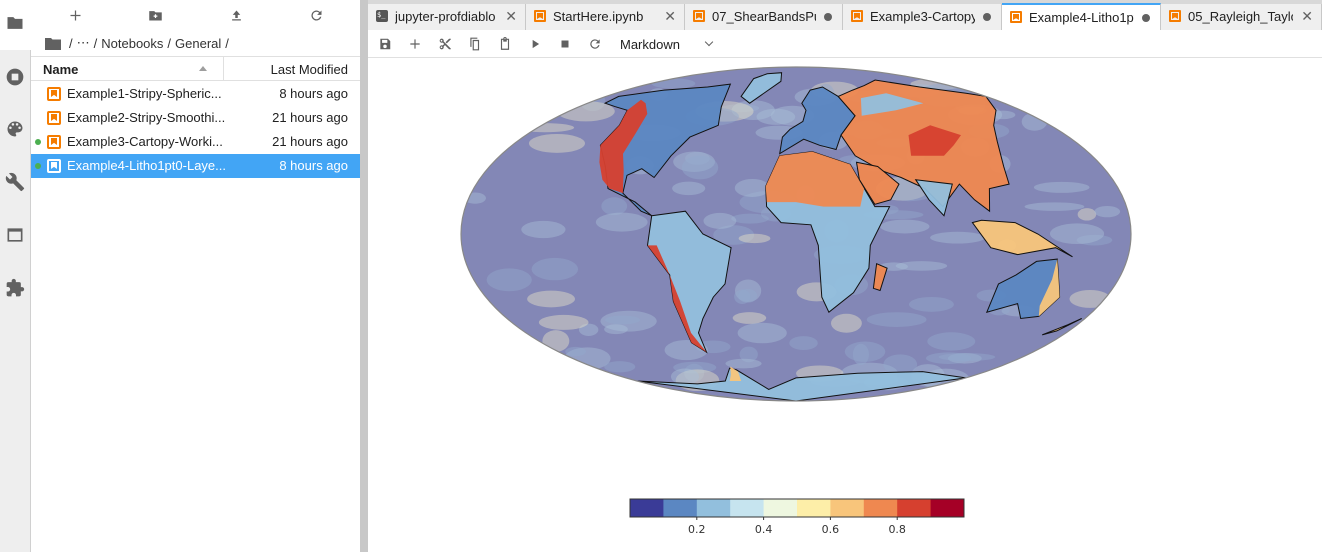 This screenshot has width=1322, height=552. What do you see at coordinates (922, 17) in the screenshot?
I see `tab-example3: Example3-Cartopy` at bounding box center [922, 17].